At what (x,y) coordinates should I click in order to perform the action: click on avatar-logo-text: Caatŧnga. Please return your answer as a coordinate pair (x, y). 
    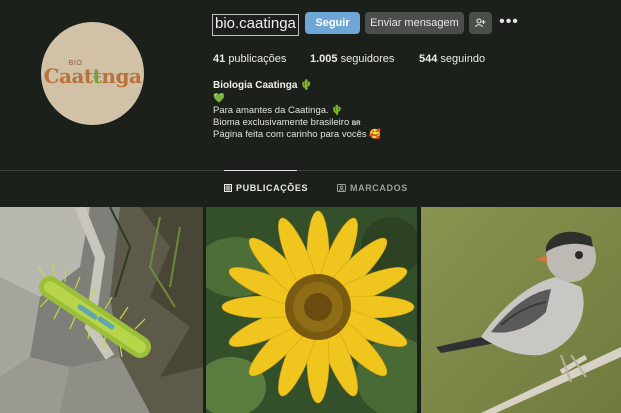
    Looking at the image, I should click on (93, 76).